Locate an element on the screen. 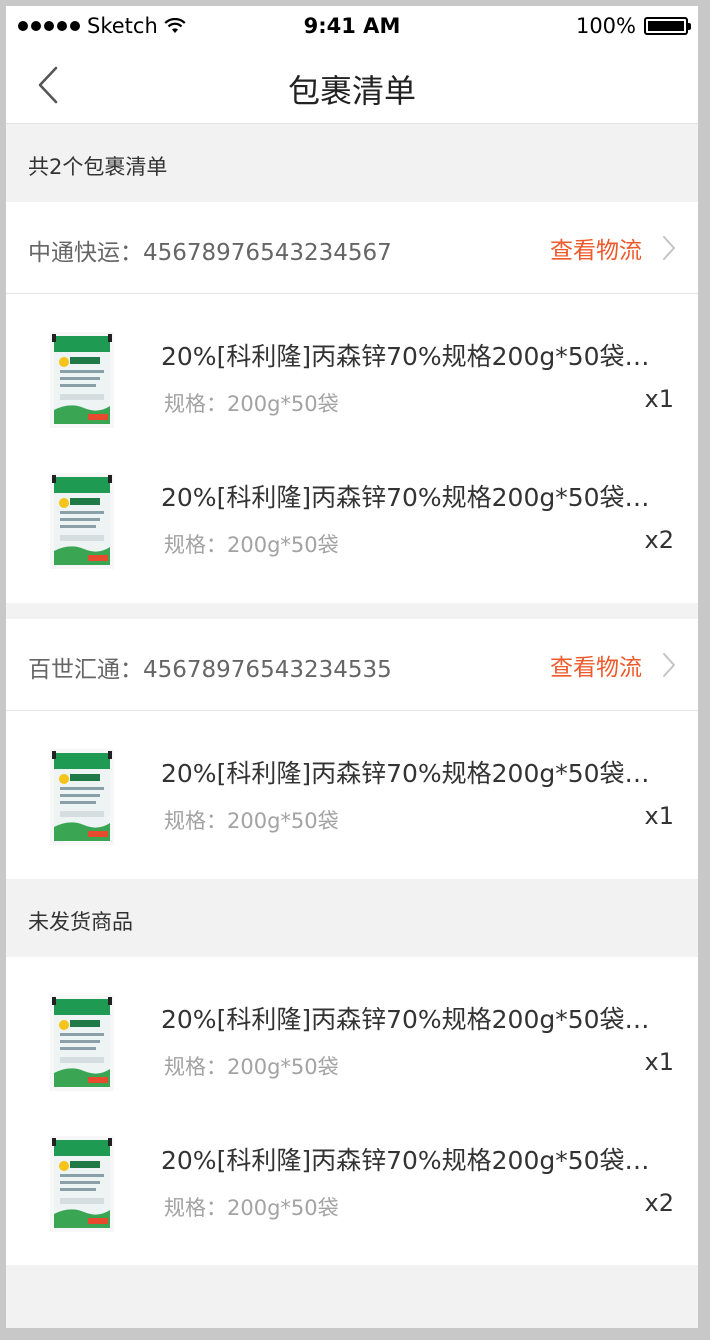 The height and width of the screenshot is (1340, 710). page-title: 包裹清单 is located at coordinates (351, 91).